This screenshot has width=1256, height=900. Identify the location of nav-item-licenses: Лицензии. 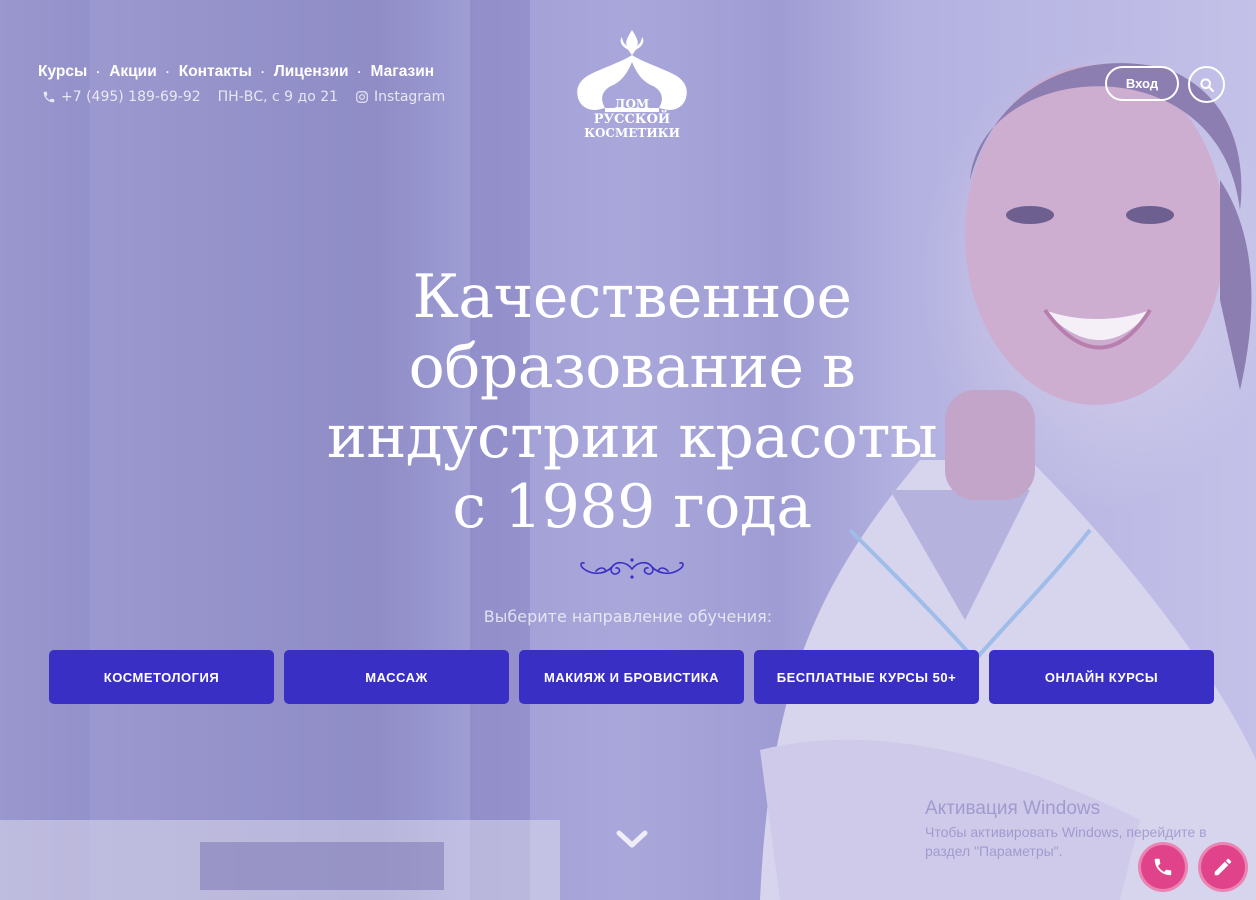
(311, 72).